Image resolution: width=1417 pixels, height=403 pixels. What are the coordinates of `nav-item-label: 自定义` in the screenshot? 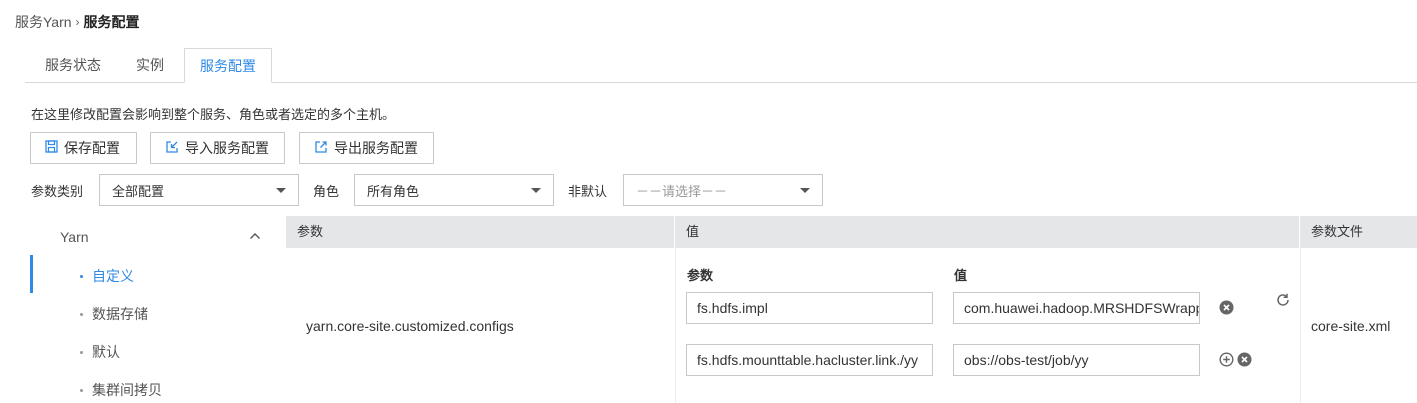 It's located at (113, 276).